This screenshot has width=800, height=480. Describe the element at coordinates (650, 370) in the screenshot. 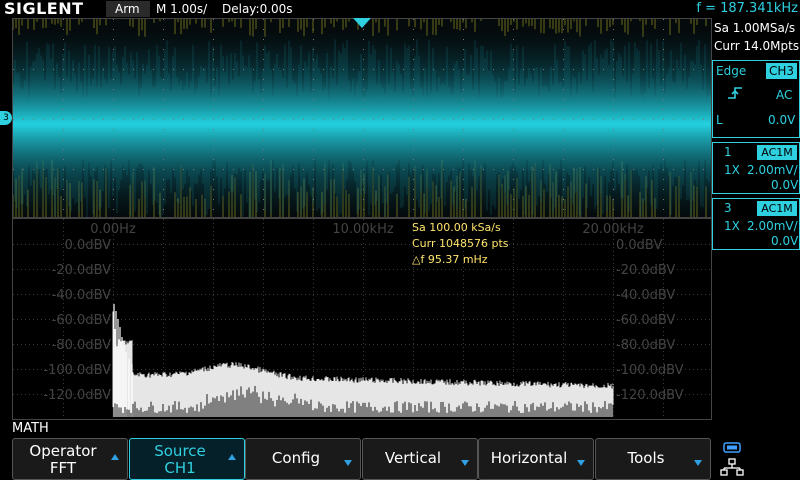

I see `db-tick-label-right: -100.0dBV` at that location.